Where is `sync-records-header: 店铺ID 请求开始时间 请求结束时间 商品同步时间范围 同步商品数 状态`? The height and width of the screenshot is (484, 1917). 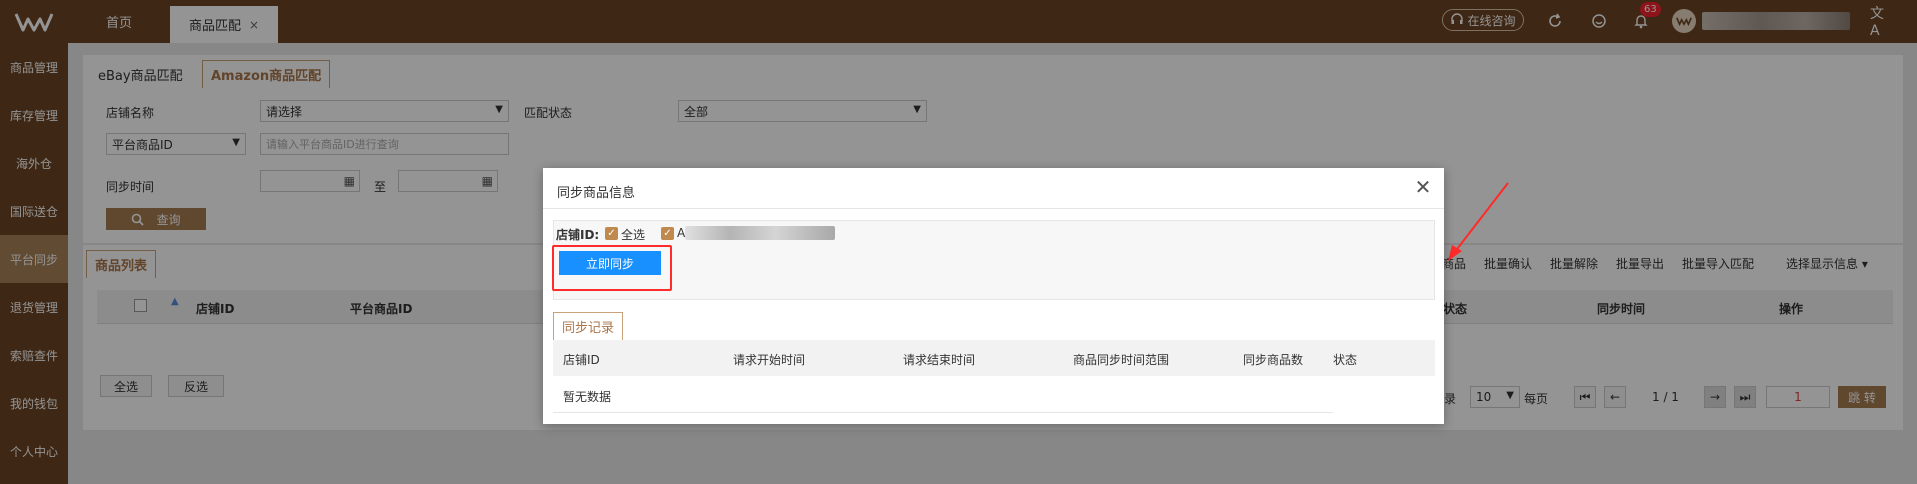 sync-records-header: 店铺ID 请求开始时间 请求结束时间 商品同步时间范围 同步商品数 状态 is located at coordinates (994, 358).